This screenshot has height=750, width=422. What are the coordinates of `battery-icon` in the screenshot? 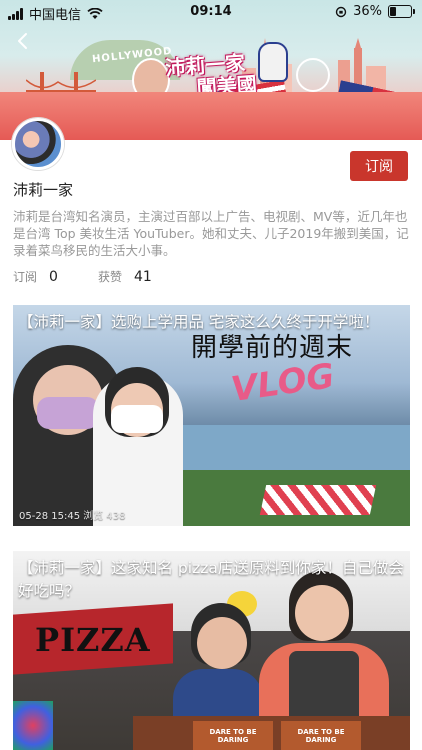 It's located at (401, 11).